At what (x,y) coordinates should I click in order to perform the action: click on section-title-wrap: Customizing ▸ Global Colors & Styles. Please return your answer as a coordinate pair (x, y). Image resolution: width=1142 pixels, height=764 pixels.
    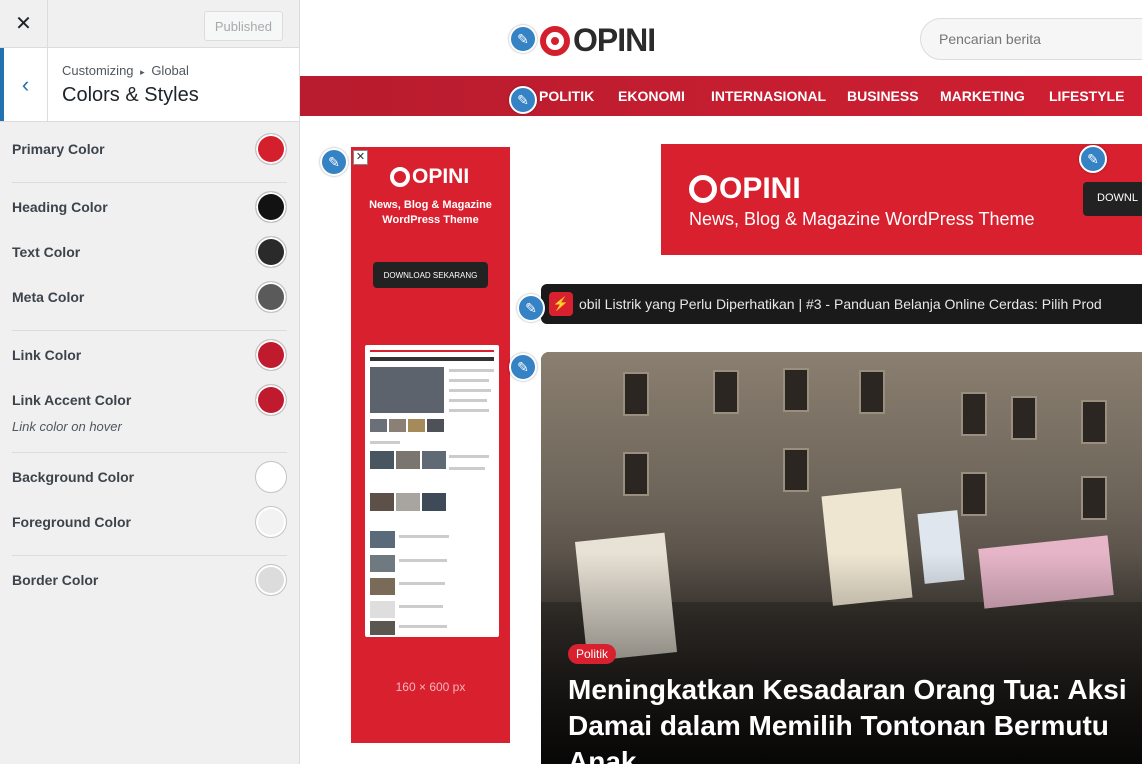
    Looking at the image, I should click on (123, 84).